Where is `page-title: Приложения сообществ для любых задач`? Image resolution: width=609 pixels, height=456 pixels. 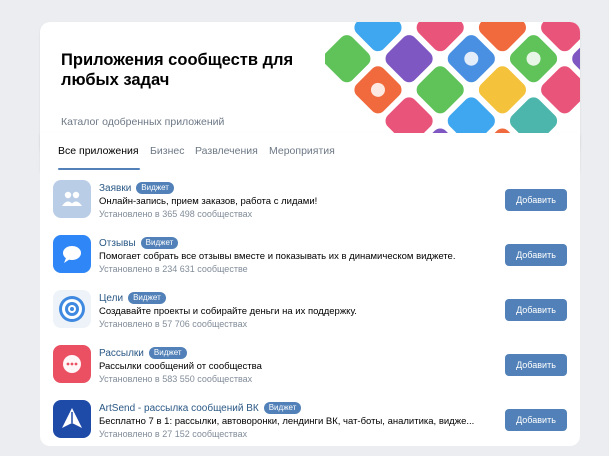
page-title: Приложения сообществ для любых задач is located at coordinates (177, 70).